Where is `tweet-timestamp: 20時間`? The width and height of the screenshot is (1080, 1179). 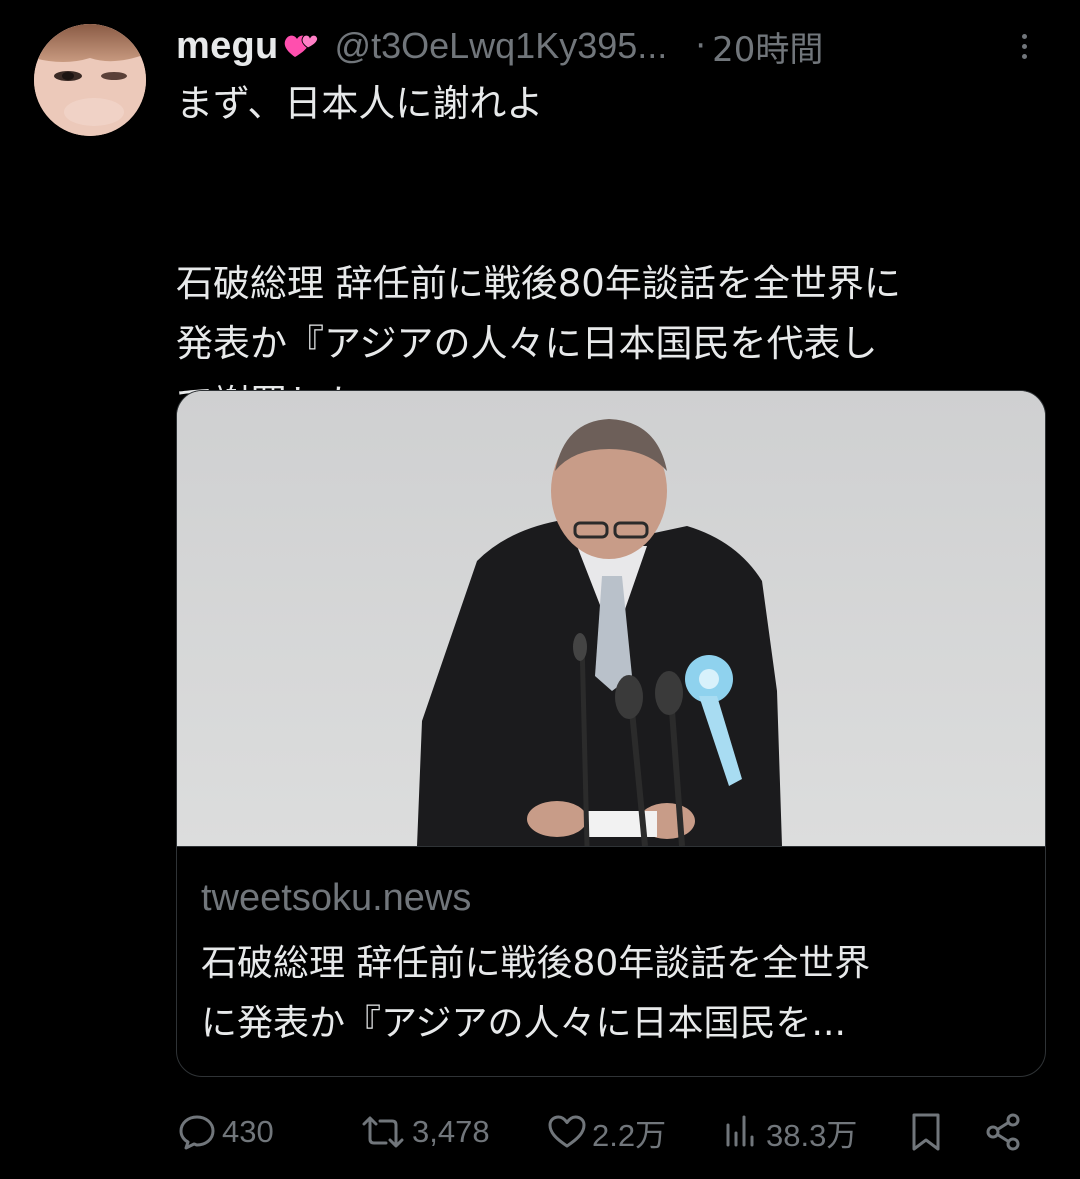 tweet-timestamp: 20時間 is located at coordinates (767, 46).